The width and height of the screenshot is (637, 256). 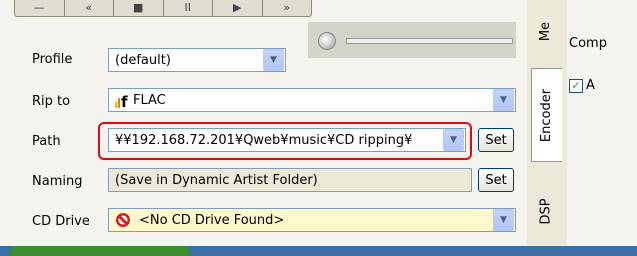 I want to click on path-value: ¥¥192.168.72.201¥Qweb¥music¥CD ripping¥, so click(x=264, y=140).